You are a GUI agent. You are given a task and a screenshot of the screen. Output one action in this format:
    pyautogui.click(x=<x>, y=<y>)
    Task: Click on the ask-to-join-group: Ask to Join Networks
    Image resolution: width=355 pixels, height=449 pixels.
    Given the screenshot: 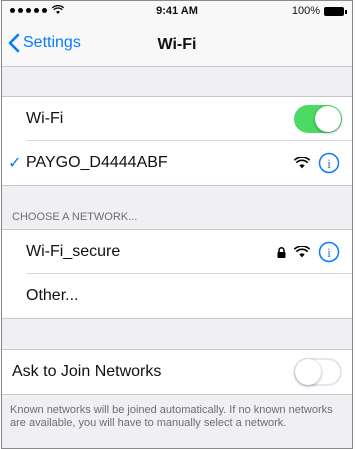 What is the action you would take?
    pyautogui.click(x=177, y=372)
    